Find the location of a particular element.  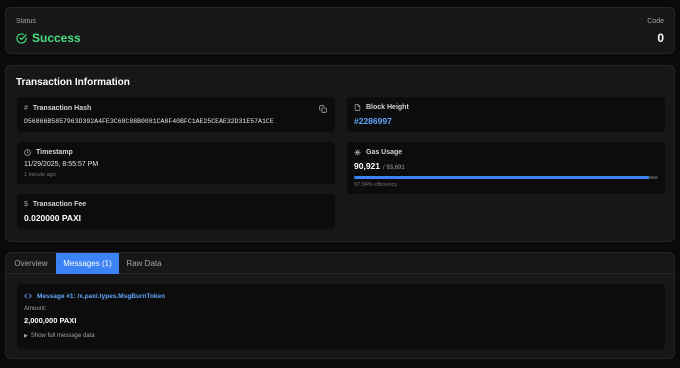

gas-progress-track is located at coordinates (506, 177).